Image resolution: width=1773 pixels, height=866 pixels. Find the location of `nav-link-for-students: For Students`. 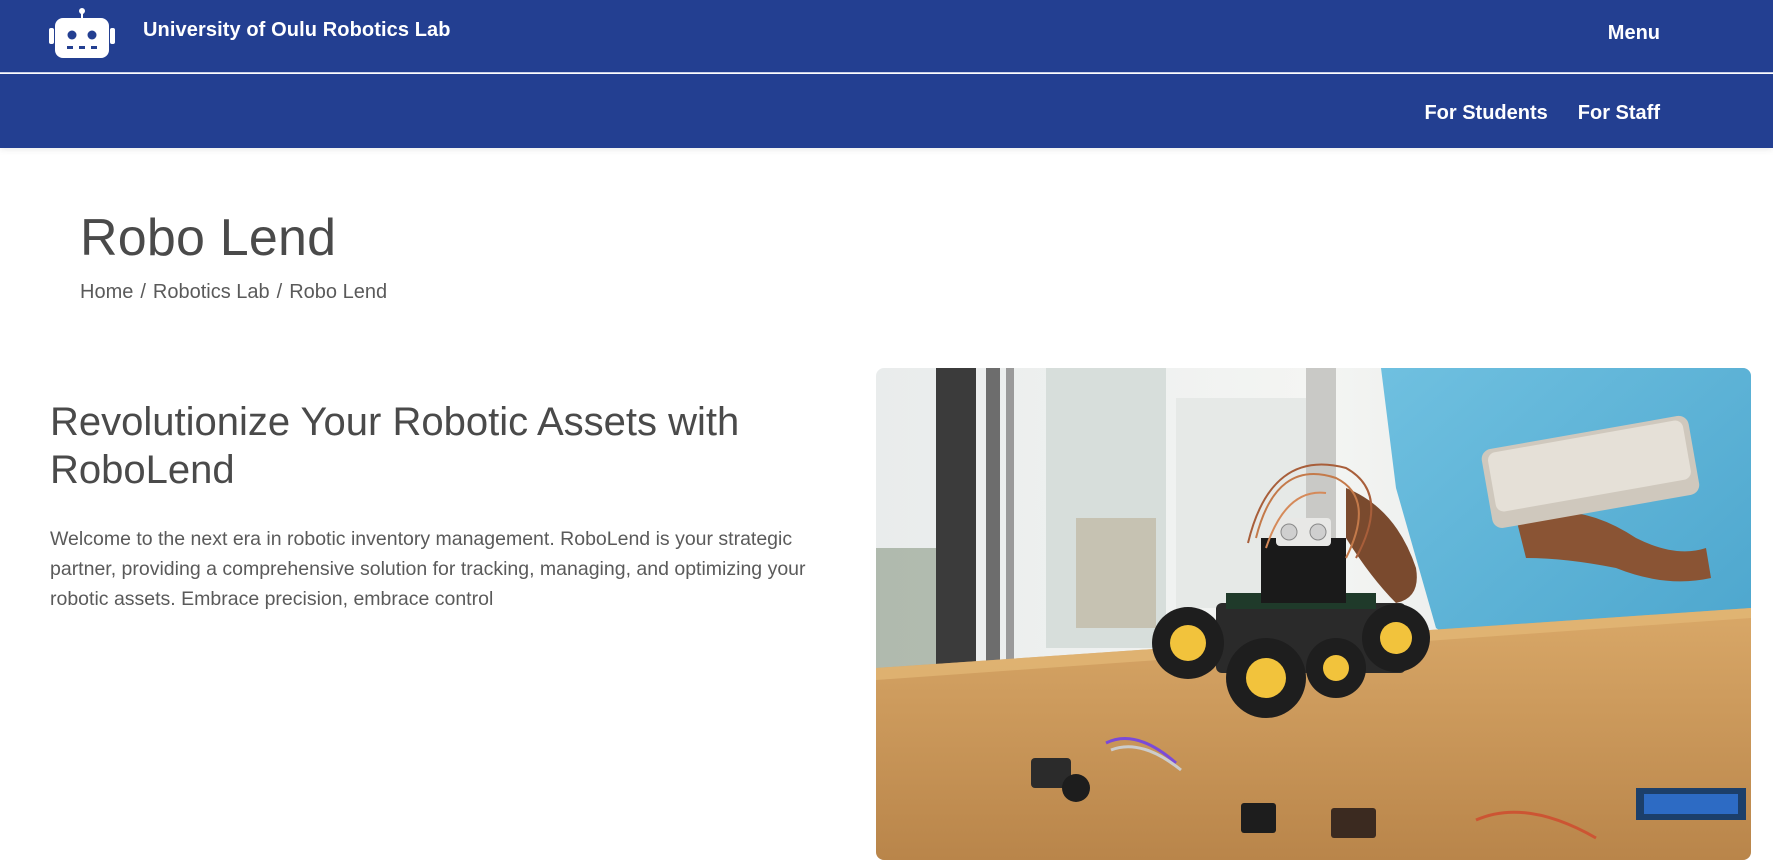

nav-link-for-students: For Students is located at coordinates (1485, 113).